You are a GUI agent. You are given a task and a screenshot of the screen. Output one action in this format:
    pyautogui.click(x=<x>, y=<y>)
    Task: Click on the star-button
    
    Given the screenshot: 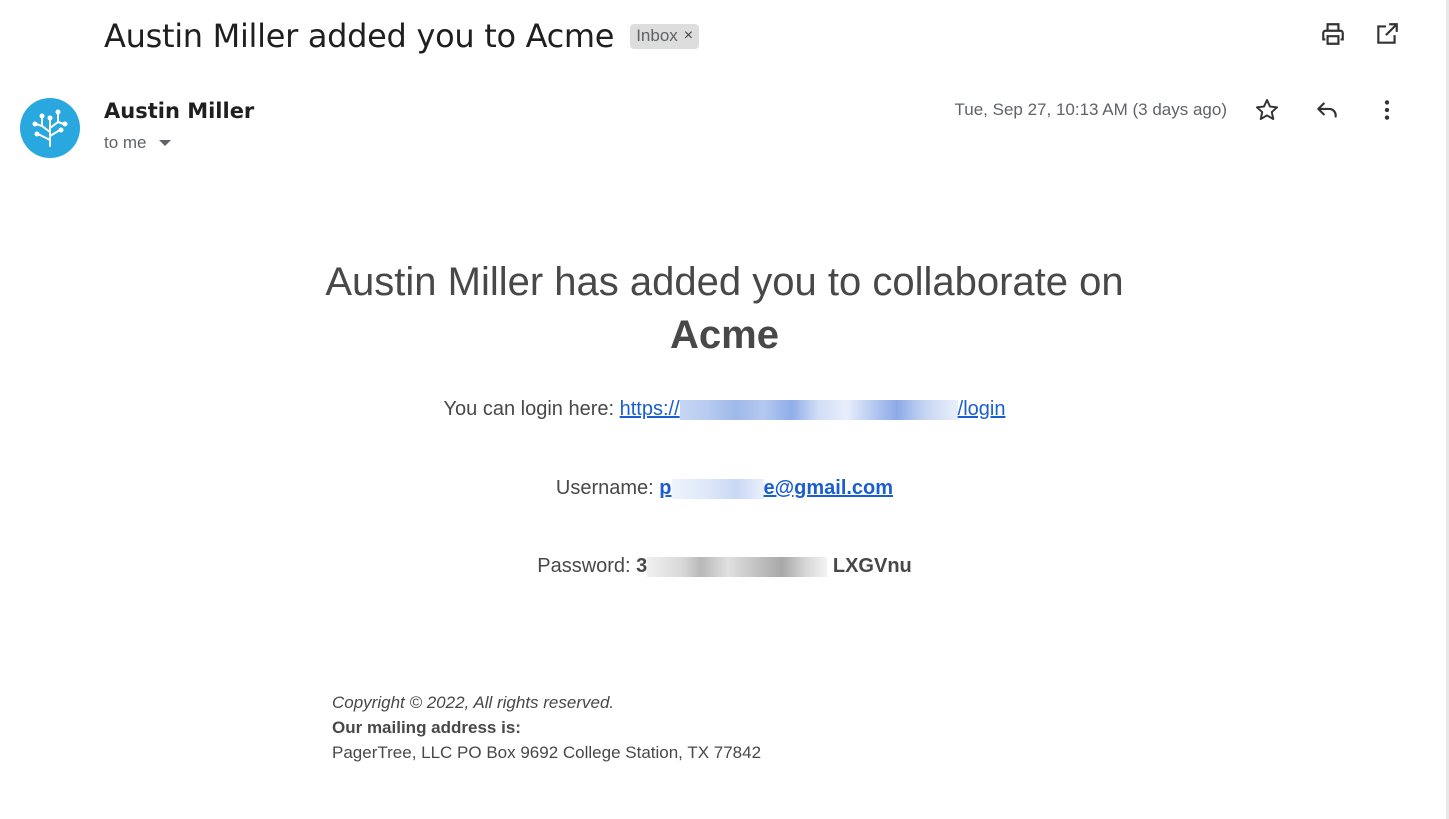 What is the action you would take?
    pyautogui.click(x=1267, y=110)
    